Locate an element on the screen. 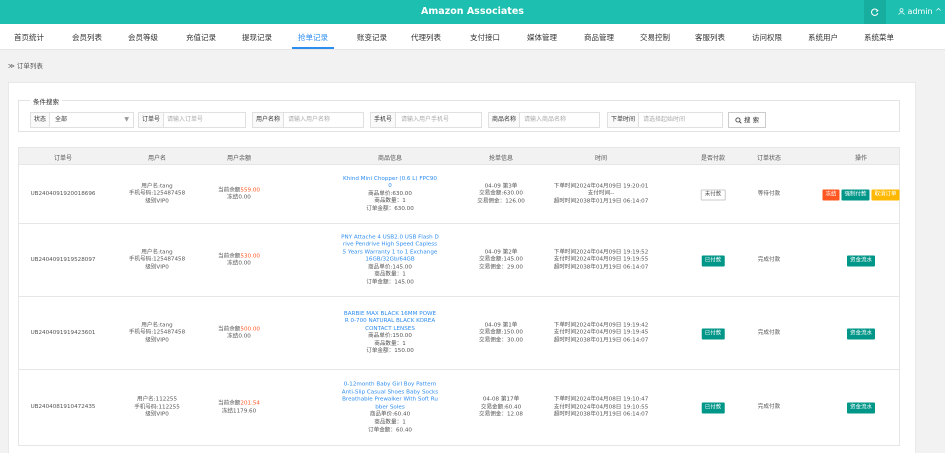 This screenshot has height=453, width=945. username-field: 用户名称 请输入用户名称 is located at coordinates (308, 120).